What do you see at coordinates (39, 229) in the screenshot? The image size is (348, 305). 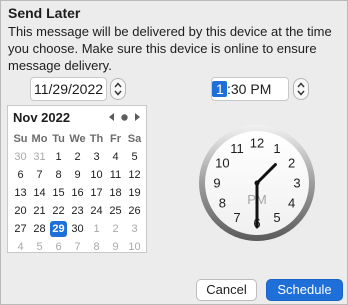 I see `calendar-day: 28` at bounding box center [39, 229].